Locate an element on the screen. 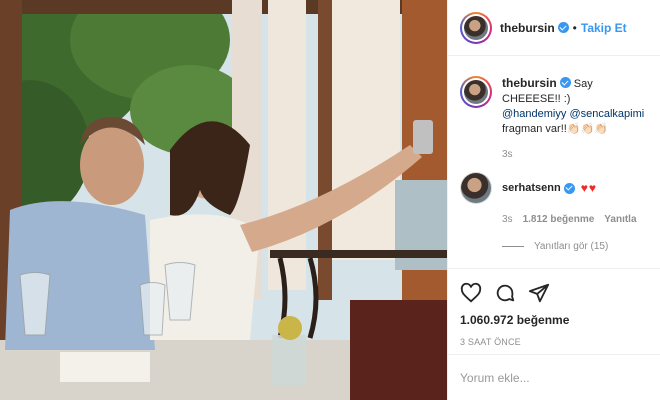 This screenshot has height=400, width=660. mention-handemiyy: @handemiyy is located at coordinates (534, 114).